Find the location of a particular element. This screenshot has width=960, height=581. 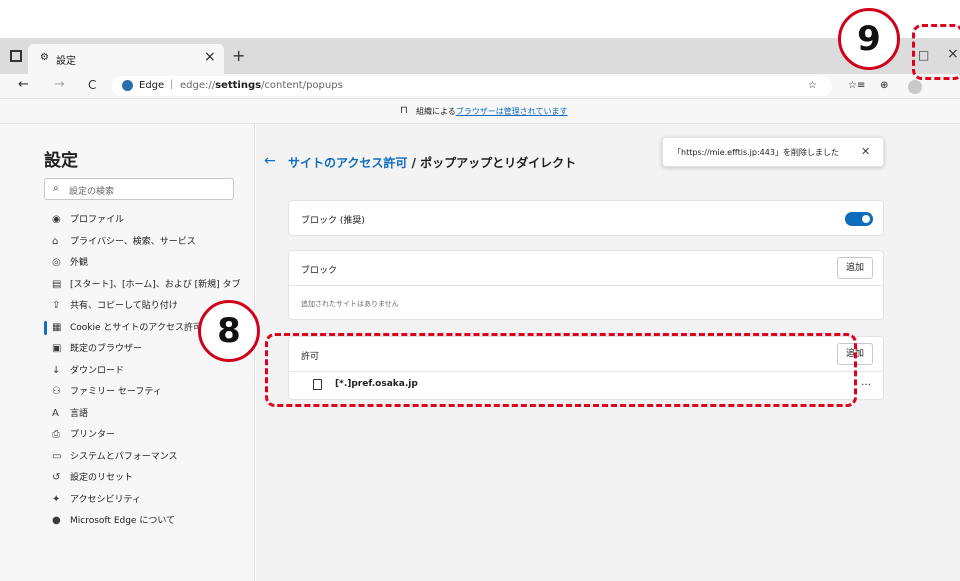

sidebar-item: ▤ [スタート]、[ホーム]、および [新規] タブ is located at coordinates (149, 285).